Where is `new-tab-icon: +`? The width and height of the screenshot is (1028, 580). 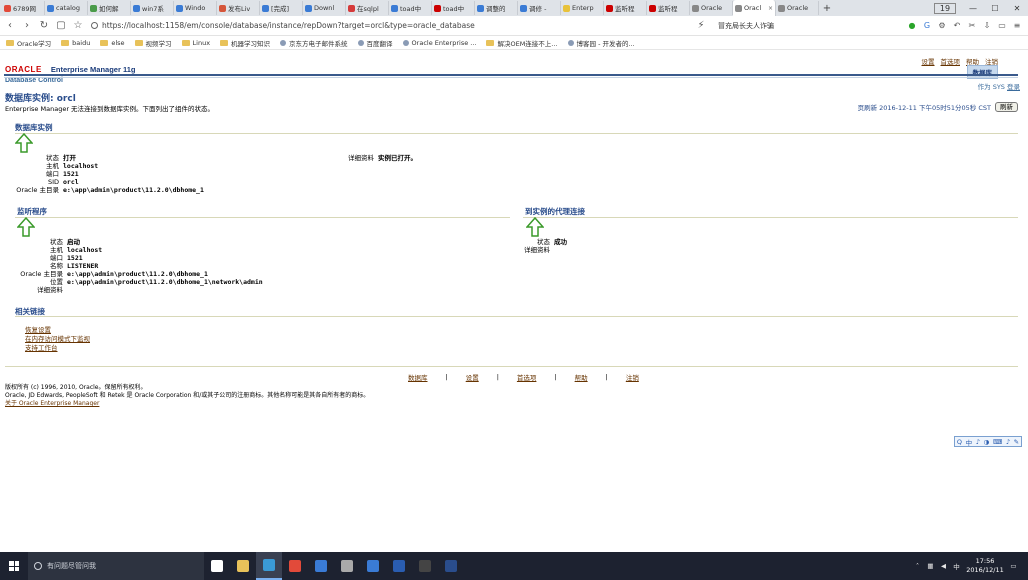 new-tab-icon: + is located at coordinates (827, 8).